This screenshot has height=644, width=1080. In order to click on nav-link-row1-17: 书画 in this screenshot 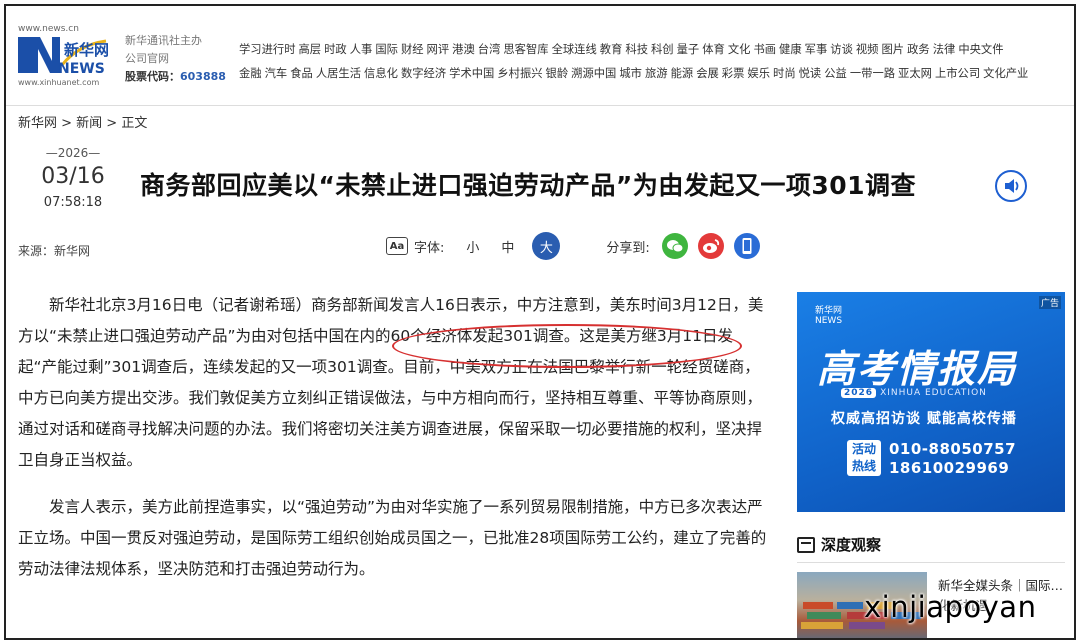, I will do `click(764, 49)`.